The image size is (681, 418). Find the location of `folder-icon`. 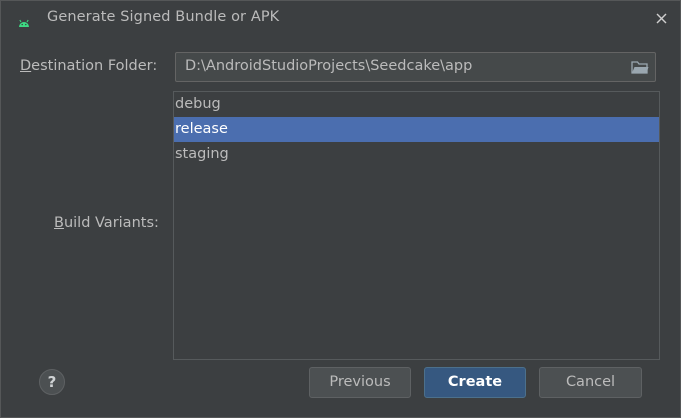

folder-icon is located at coordinates (640, 67).